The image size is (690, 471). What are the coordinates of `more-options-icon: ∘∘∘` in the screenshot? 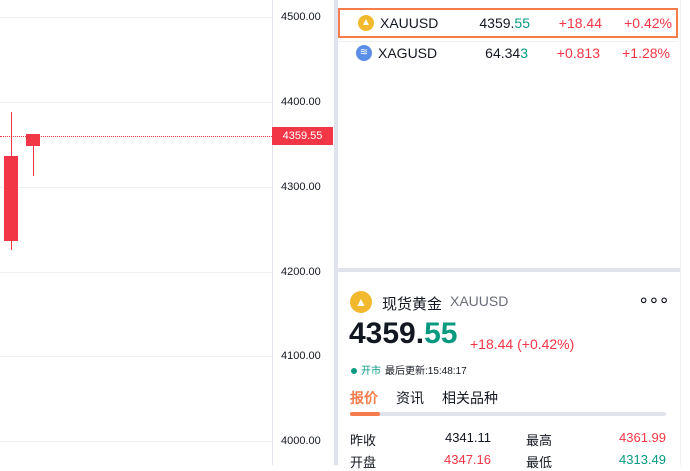 It's located at (654, 300).